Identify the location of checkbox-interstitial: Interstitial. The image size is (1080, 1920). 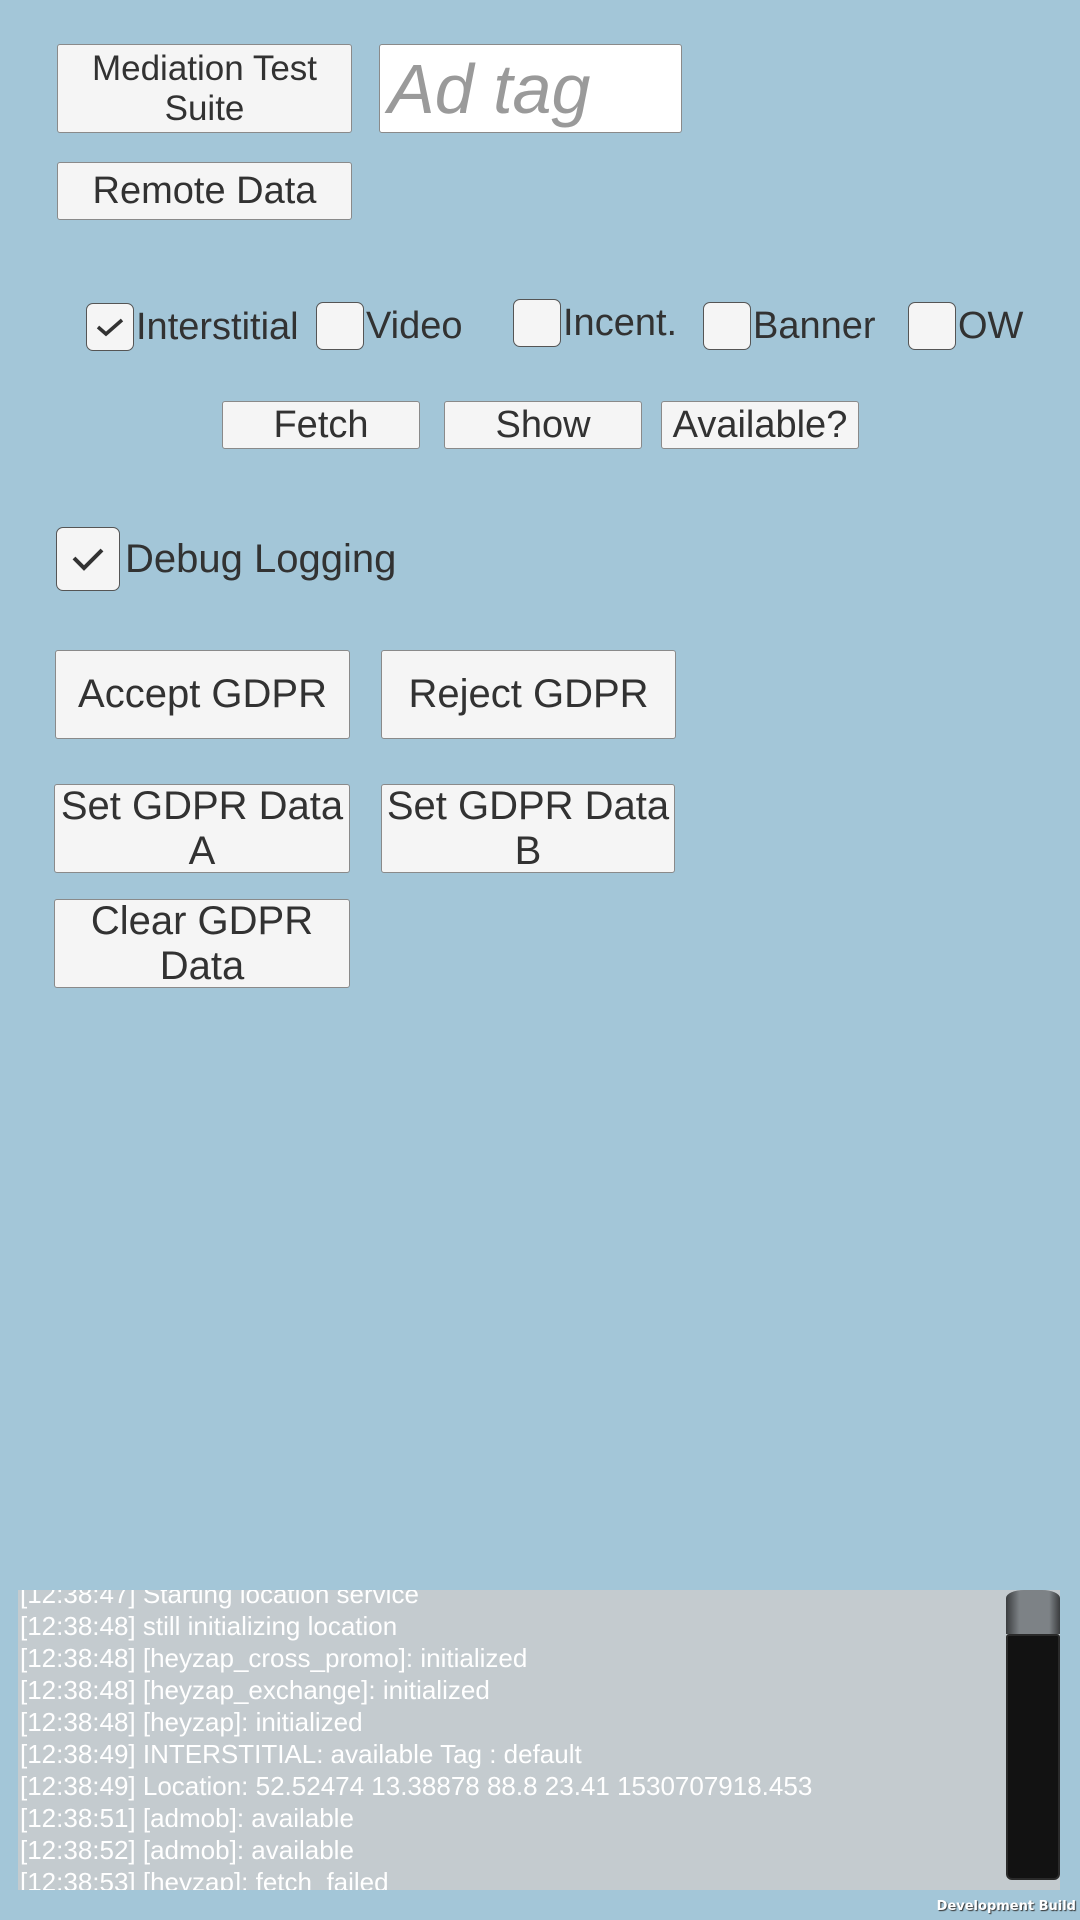
(192, 327).